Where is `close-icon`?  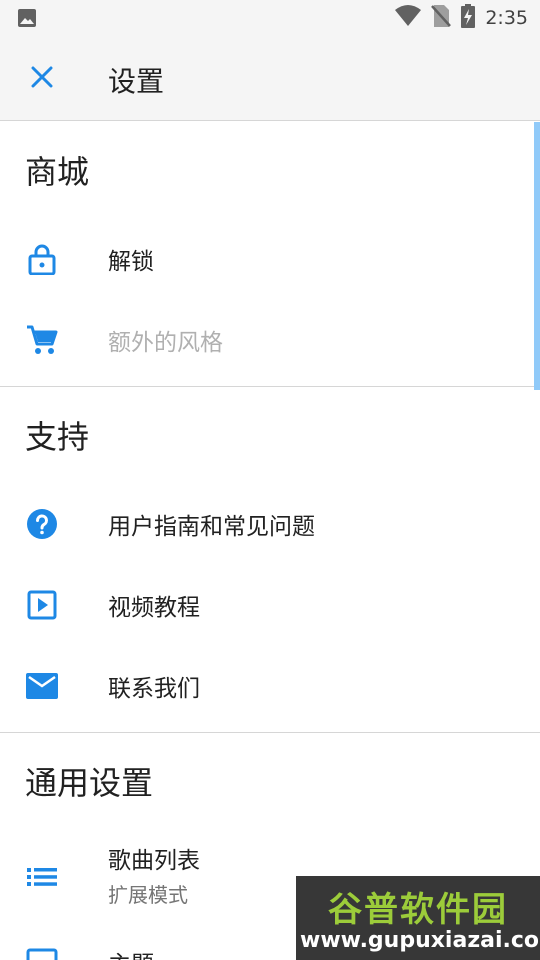 close-icon is located at coordinates (42, 79).